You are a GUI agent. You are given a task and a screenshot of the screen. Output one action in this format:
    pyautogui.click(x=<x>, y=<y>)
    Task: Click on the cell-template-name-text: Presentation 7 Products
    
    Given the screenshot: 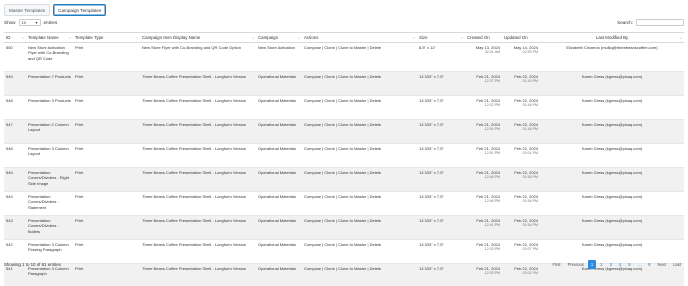 What is the action you would take?
    pyautogui.click(x=49, y=76)
    